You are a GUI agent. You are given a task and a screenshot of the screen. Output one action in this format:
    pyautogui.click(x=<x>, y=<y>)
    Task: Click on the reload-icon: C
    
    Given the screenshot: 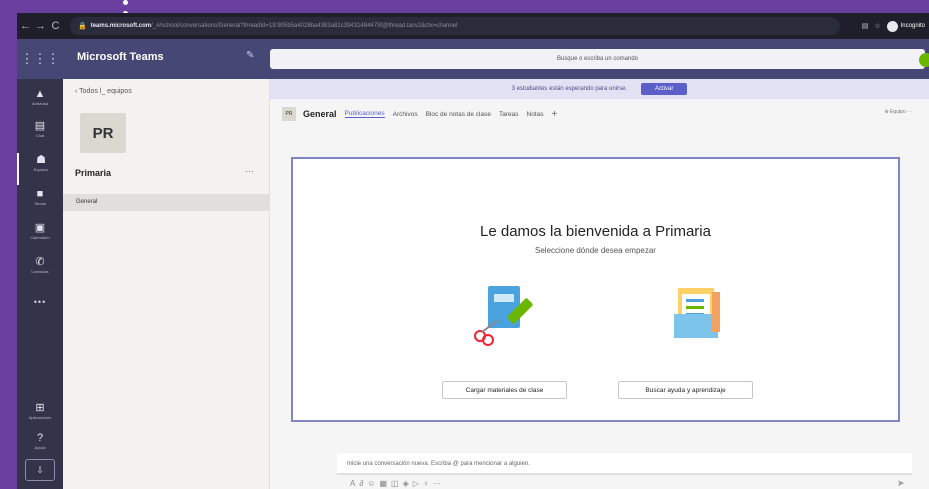 What is the action you would take?
    pyautogui.click(x=55, y=26)
    